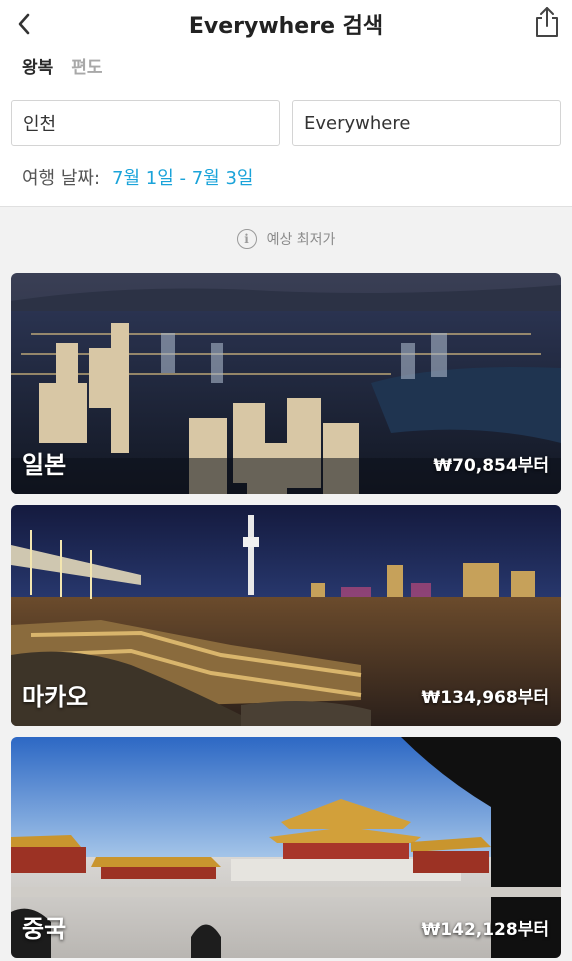  What do you see at coordinates (40, 124) in the screenshot?
I see `origin-value: 인천` at bounding box center [40, 124].